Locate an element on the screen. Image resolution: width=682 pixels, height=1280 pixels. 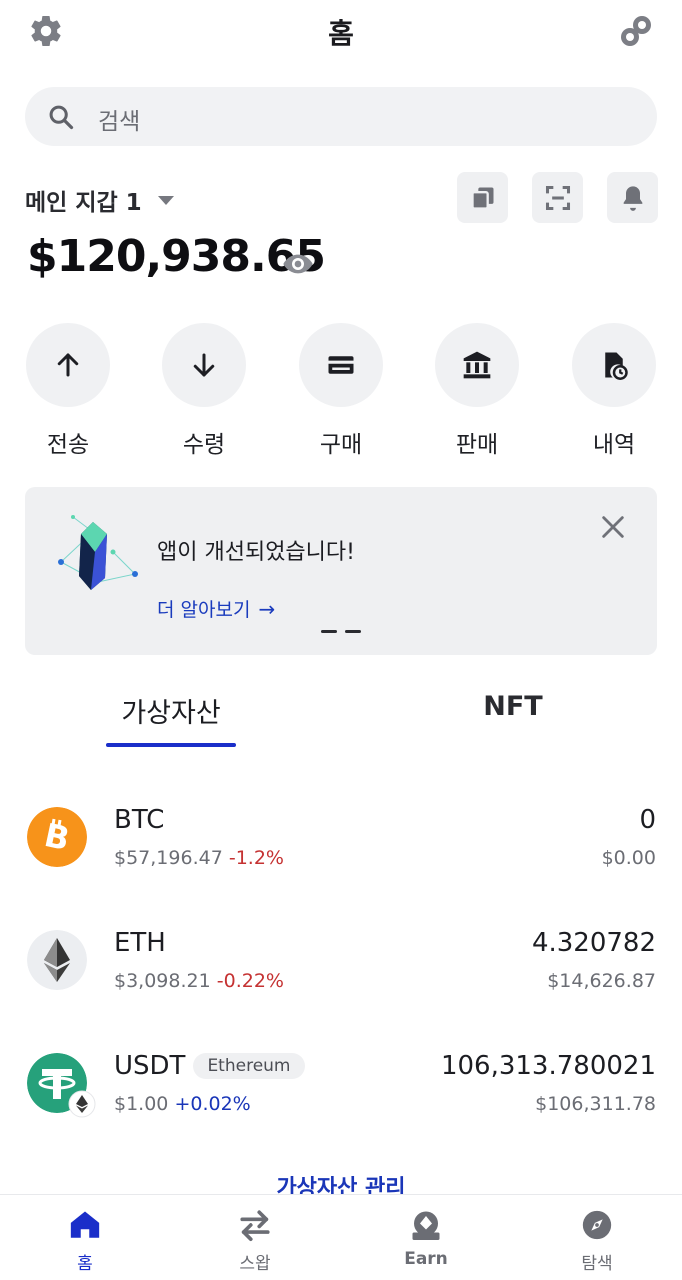
history-icon is located at coordinates (616, 366).